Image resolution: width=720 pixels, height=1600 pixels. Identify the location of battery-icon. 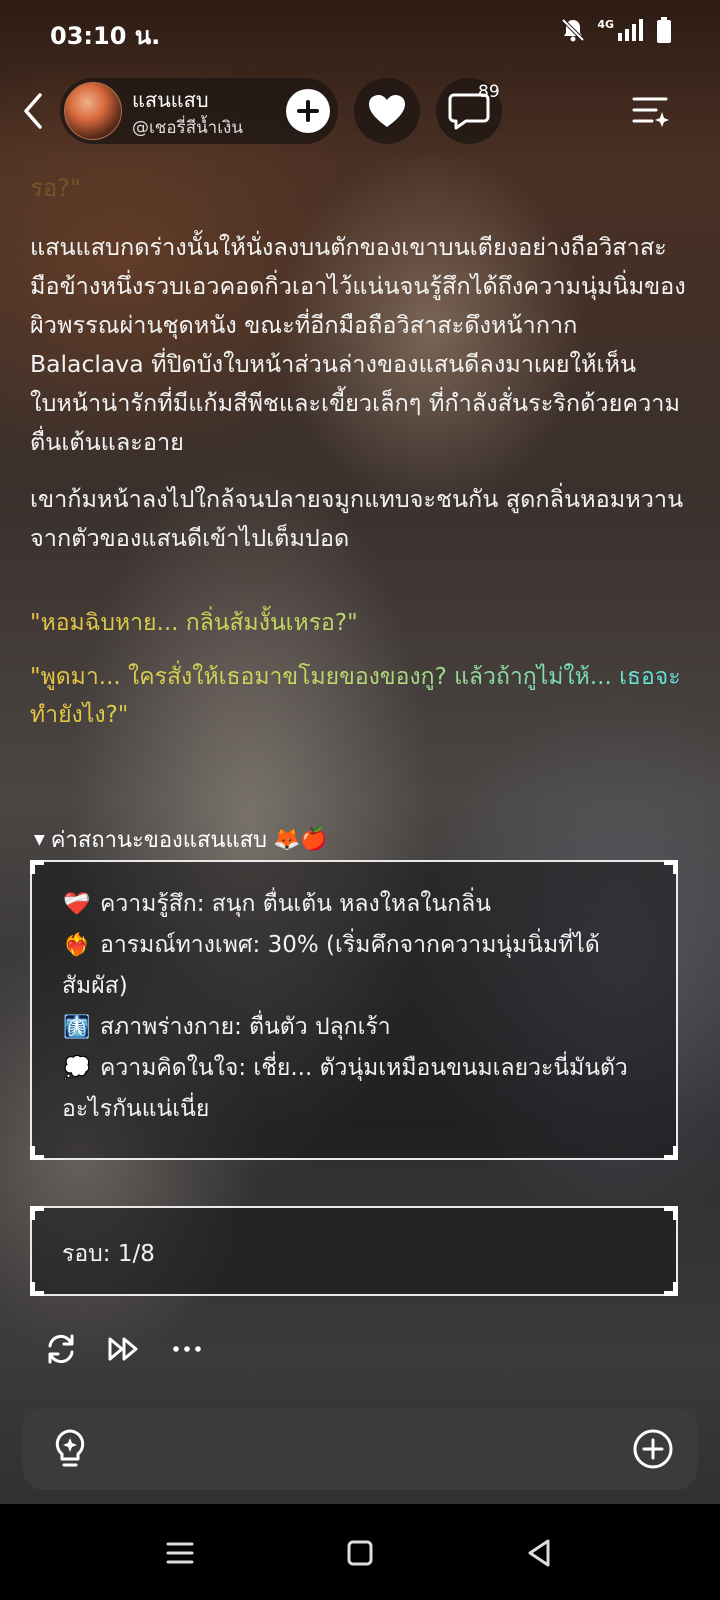
(664, 30).